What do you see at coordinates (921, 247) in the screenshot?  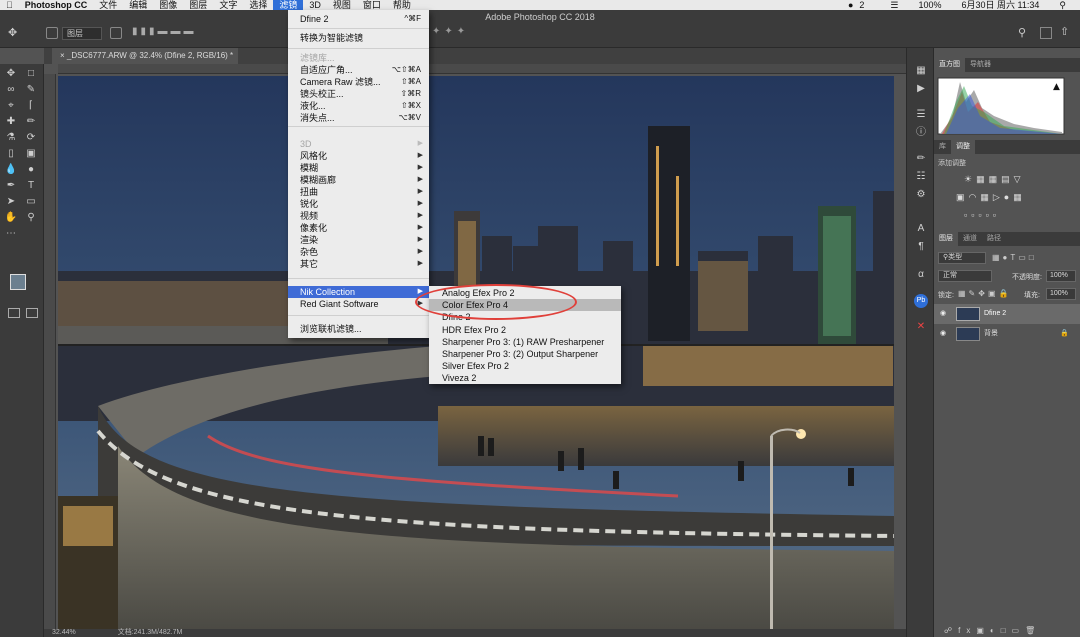 I see `paragraph-icon: ¶` at bounding box center [921, 247].